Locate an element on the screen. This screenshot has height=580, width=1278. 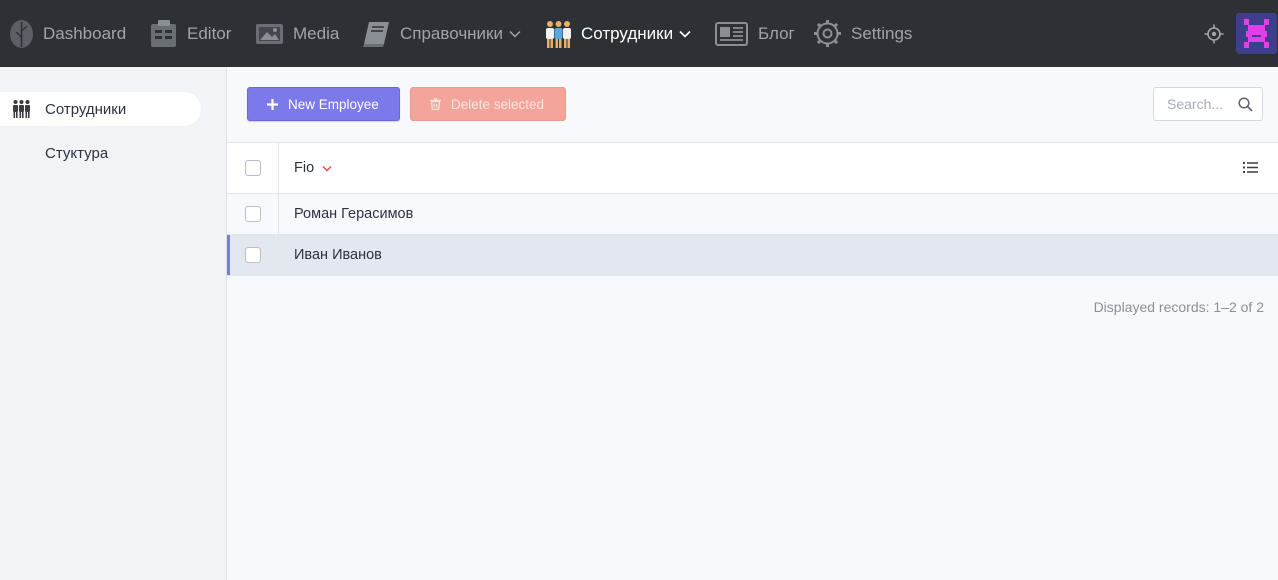
nav-settings-label: Settings is located at coordinates (882, 33).